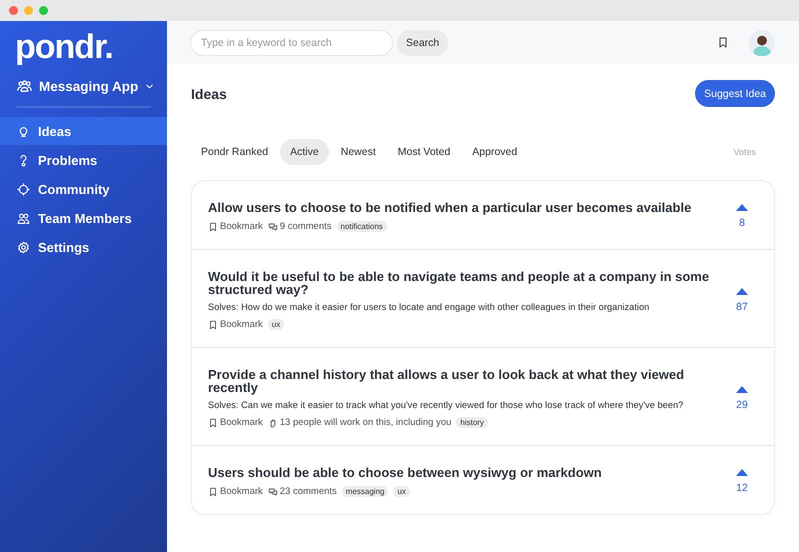 Image resolution: width=799 pixels, height=552 pixels. Describe the element at coordinates (472, 422) in the screenshot. I see `tag: history` at that location.